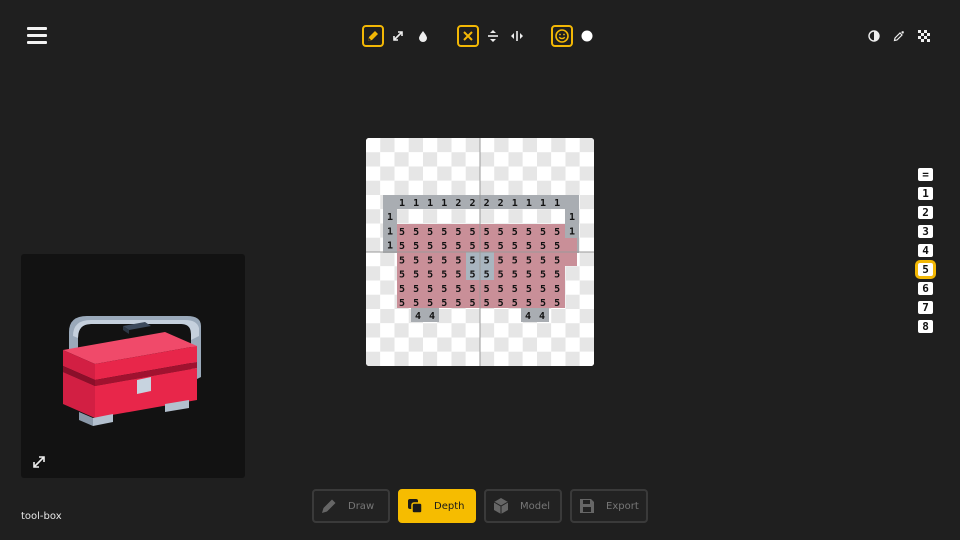  I want to click on file-name: tool-box, so click(41, 516).